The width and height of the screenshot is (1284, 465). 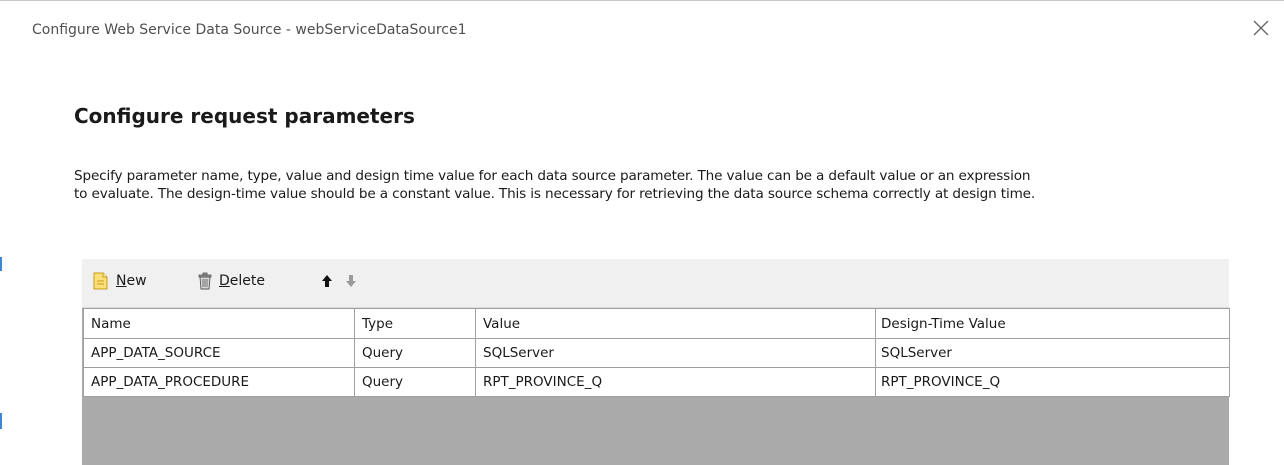 What do you see at coordinates (244, 116) in the screenshot?
I see `page-title: Configure request parameters` at bounding box center [244, 116].